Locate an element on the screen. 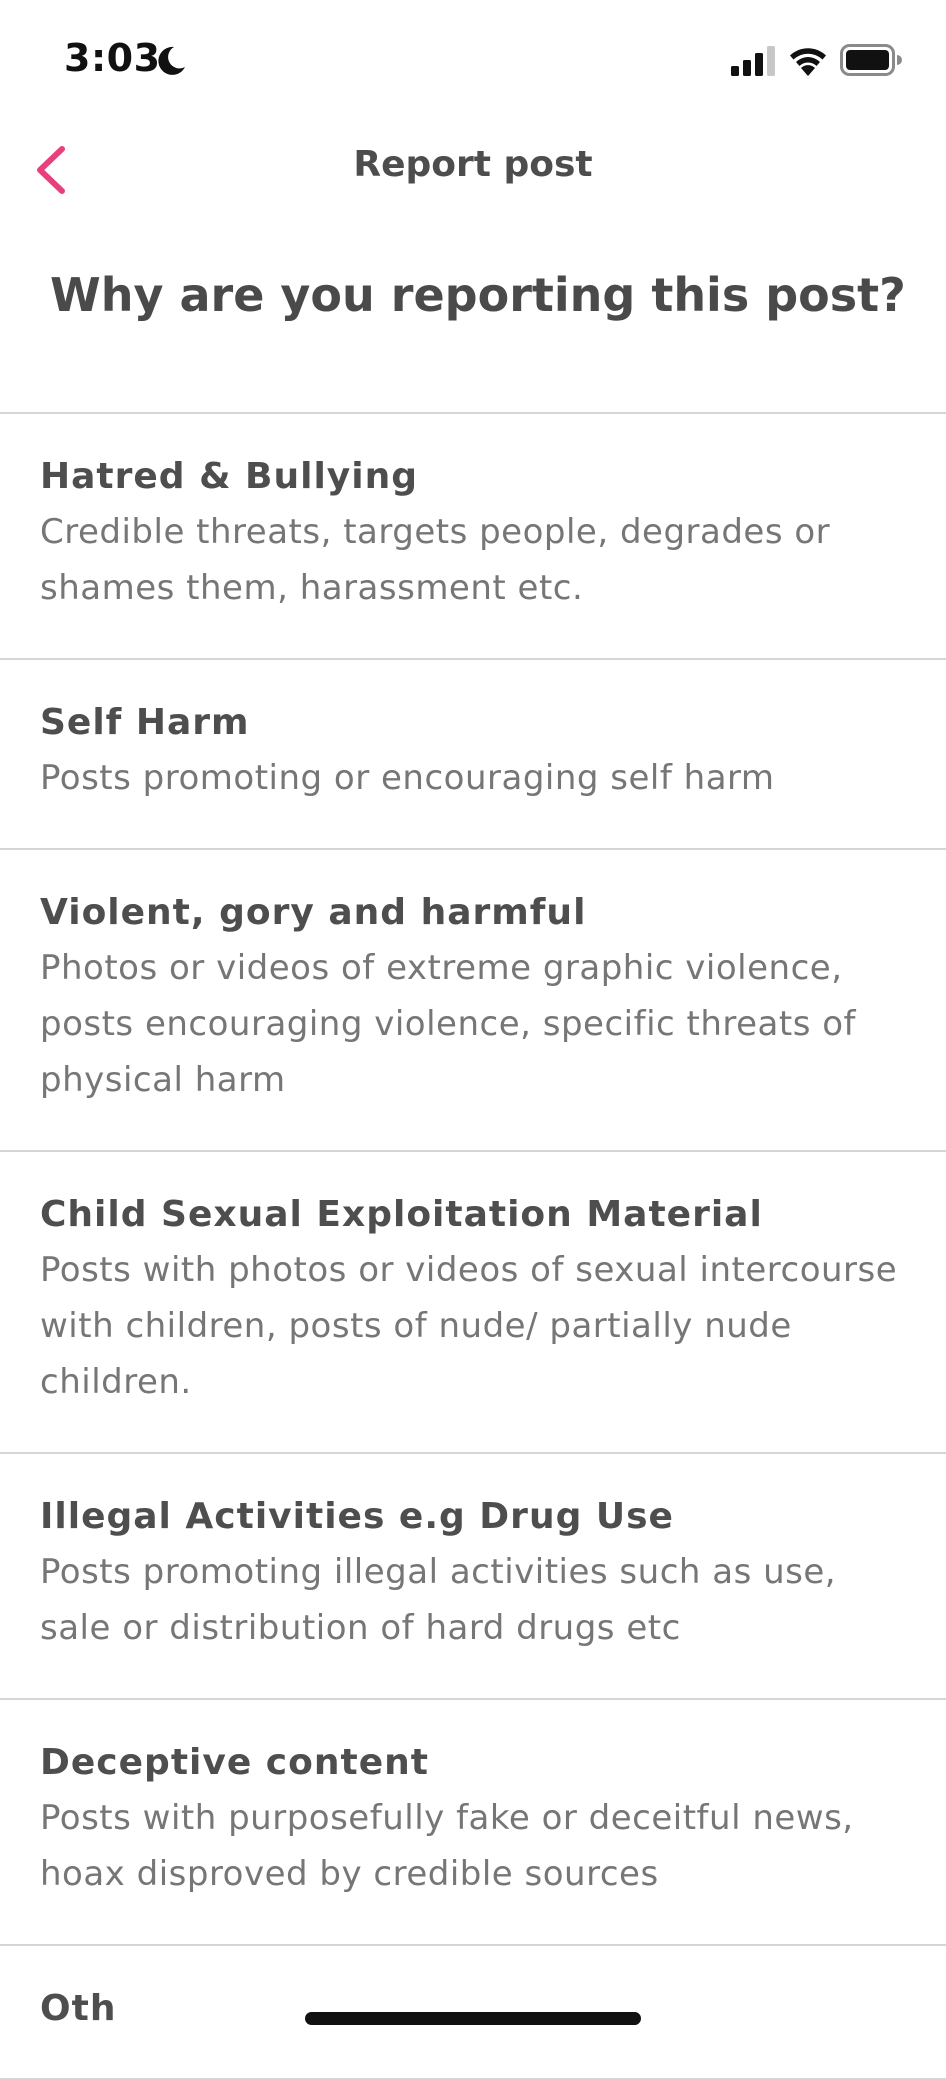  reason-title: Oth is located at coordinates (78, 2008).